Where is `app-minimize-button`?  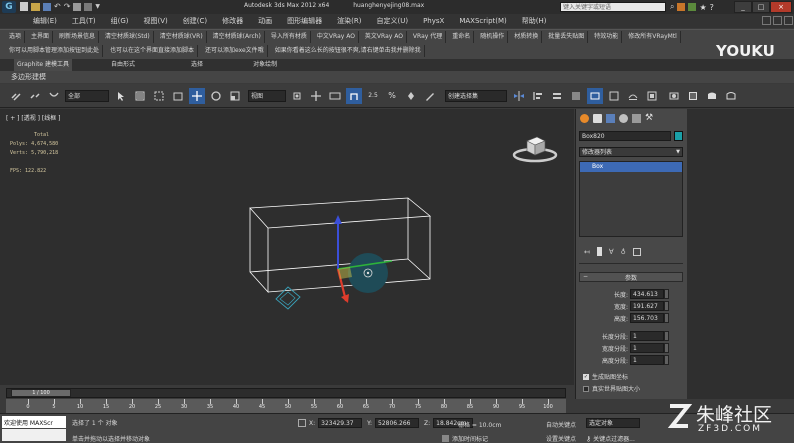 app-minimize-button is located at coordinates (766, 20).